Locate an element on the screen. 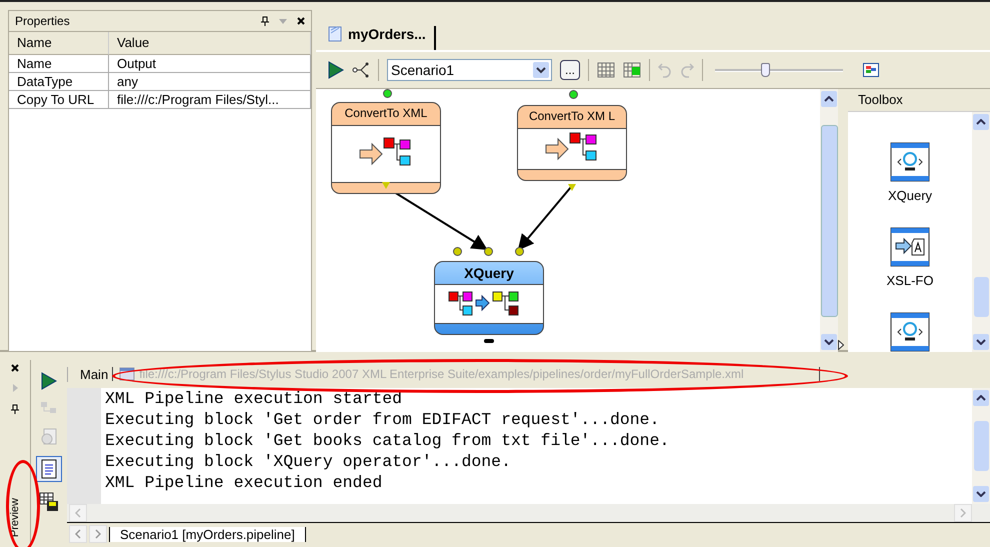 The height and width of the screenshot is (547, 990). document-view-button is located at coordinates (49, 469).